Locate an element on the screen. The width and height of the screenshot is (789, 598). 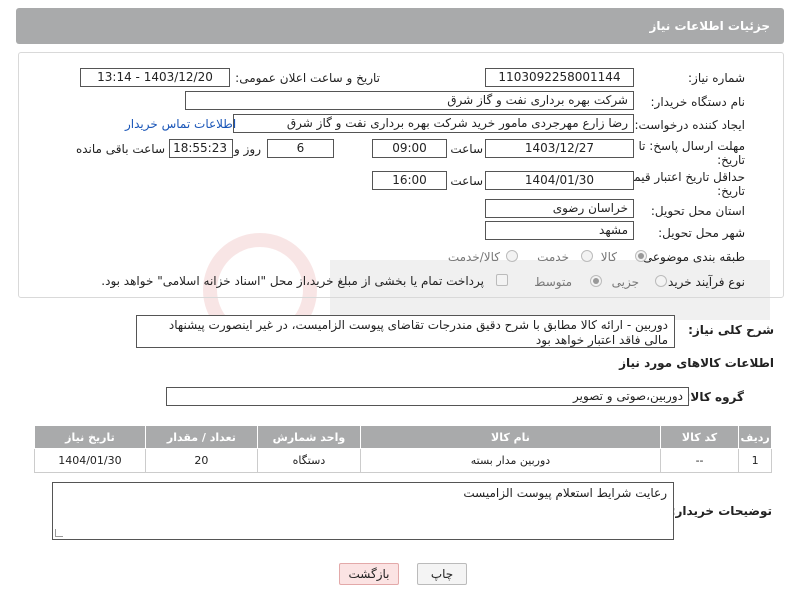
need-number-field: 1103092258001144 is located at coordinates (559, 77).